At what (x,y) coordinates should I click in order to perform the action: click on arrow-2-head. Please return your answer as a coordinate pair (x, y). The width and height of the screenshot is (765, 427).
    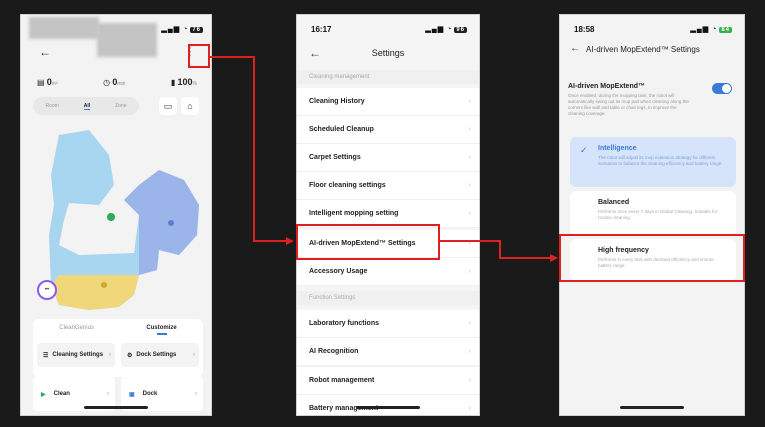
    Looking at the image, I should click on (554, 258).